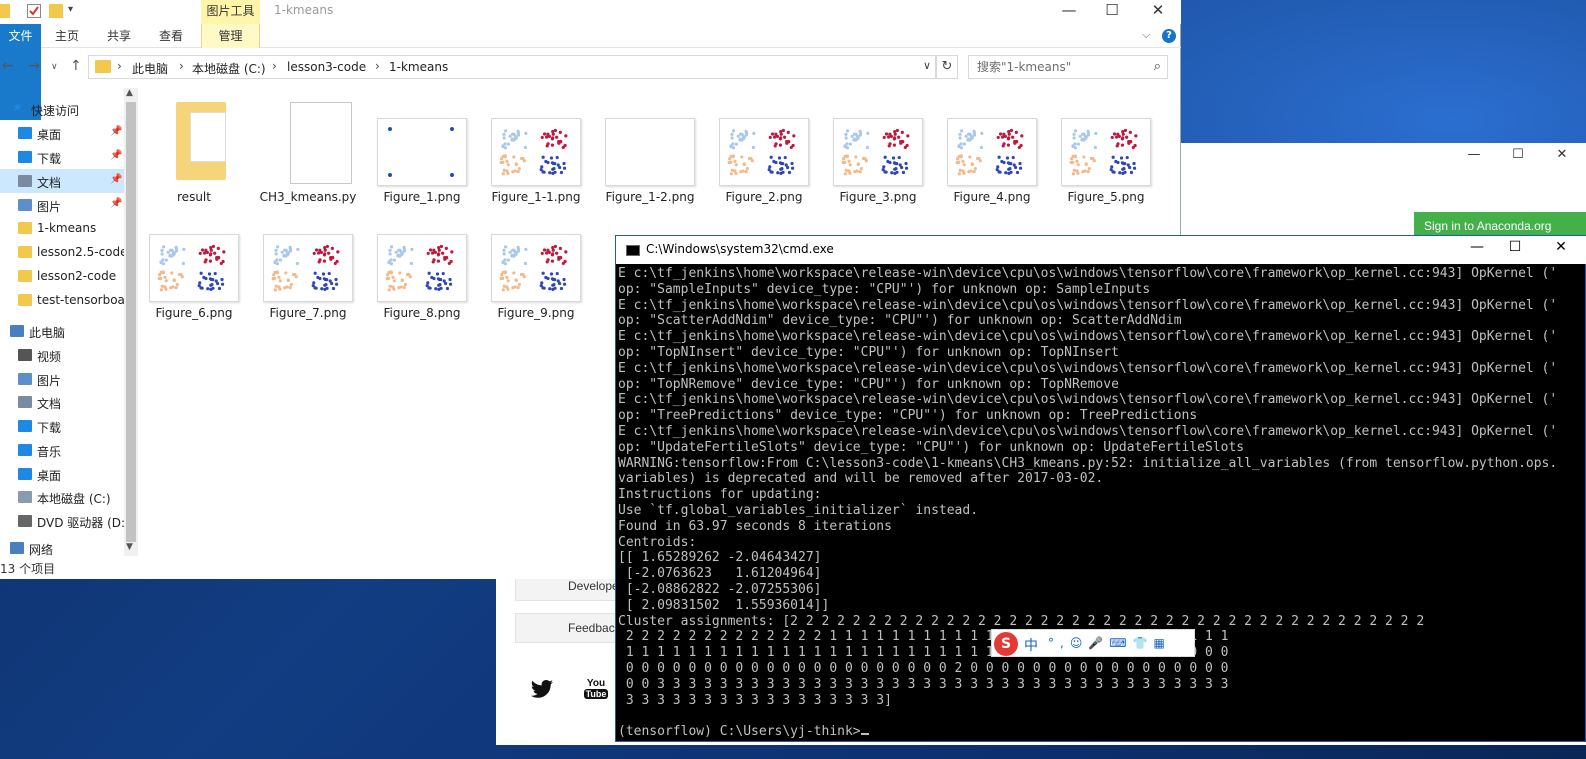 Image resolution: width=1586 pixels, height=759 pixels. I want to click on file-item: Figure_5.png, so click(1106, 152).